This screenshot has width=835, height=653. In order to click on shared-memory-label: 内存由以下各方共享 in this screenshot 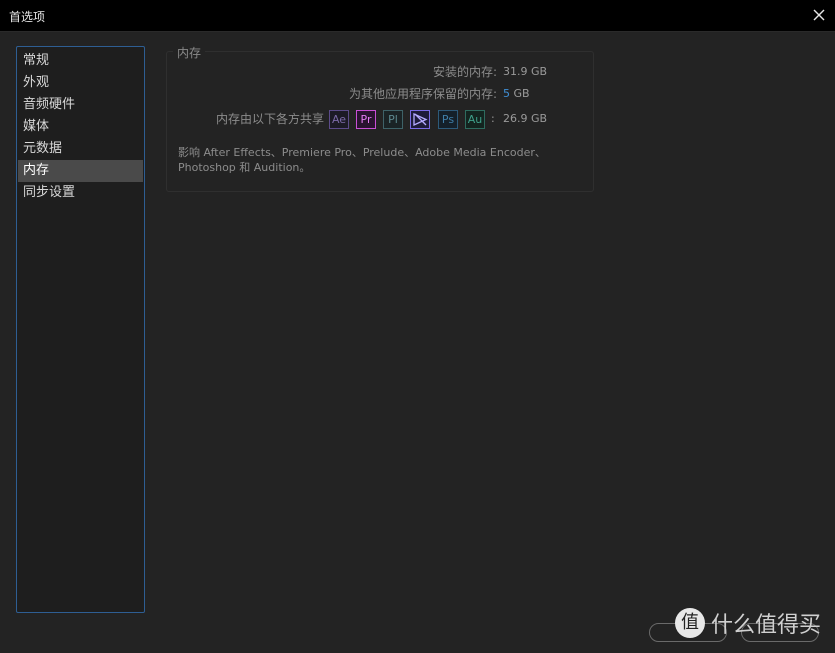, I will do `click(269, 119)`.